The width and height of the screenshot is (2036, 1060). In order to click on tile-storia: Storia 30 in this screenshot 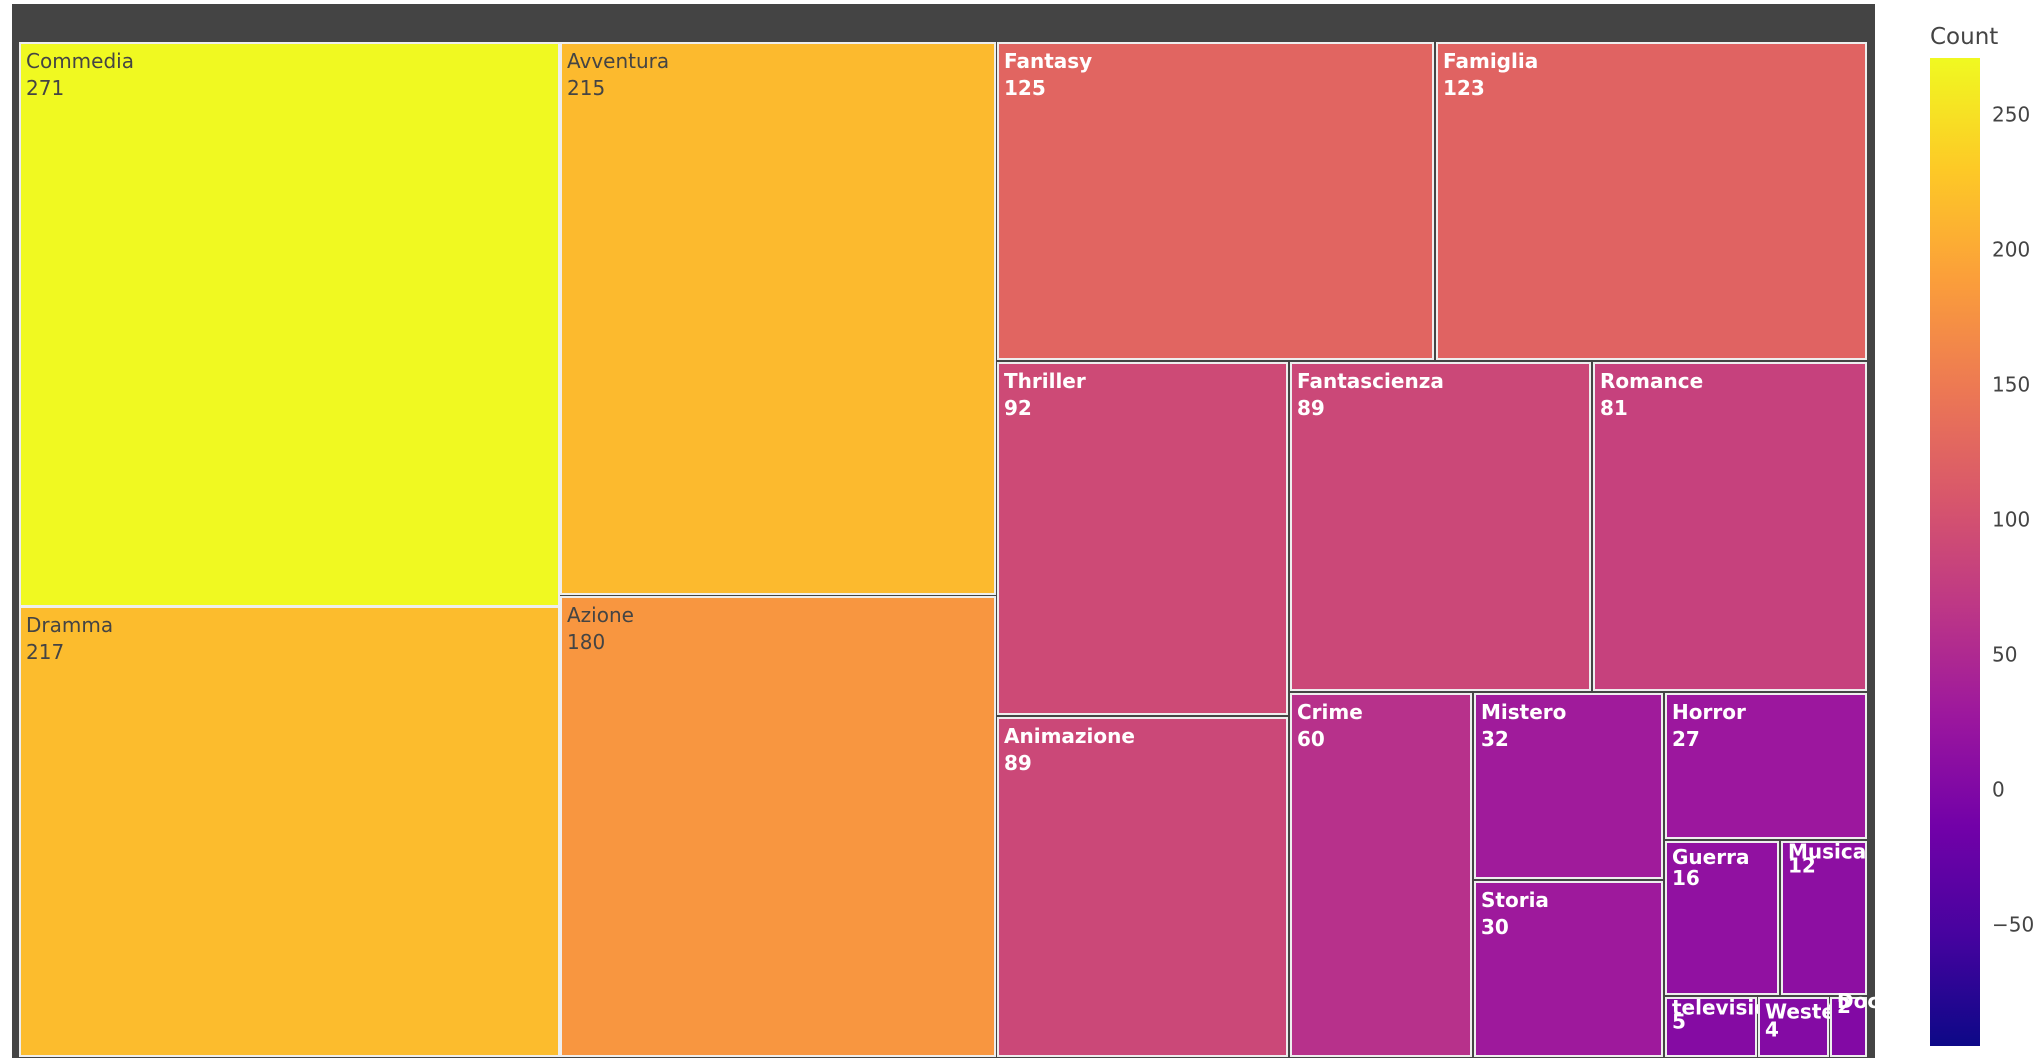, I will do `click(1568, 969)`.